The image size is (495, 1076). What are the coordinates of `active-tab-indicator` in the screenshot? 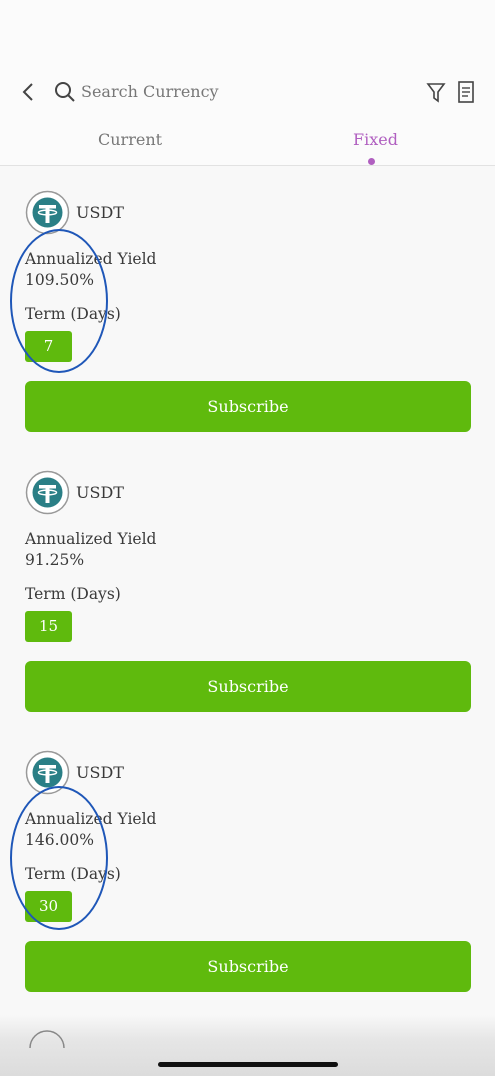 It's located at (371, 161).